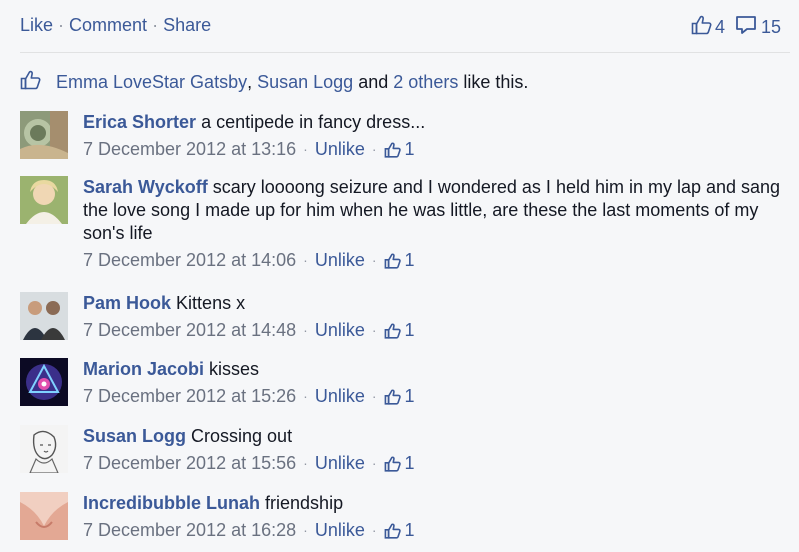 Image resolution: width=799 pixels, height=552 pixels. I want to click on post-counts: 4 15, so click(736, 27).